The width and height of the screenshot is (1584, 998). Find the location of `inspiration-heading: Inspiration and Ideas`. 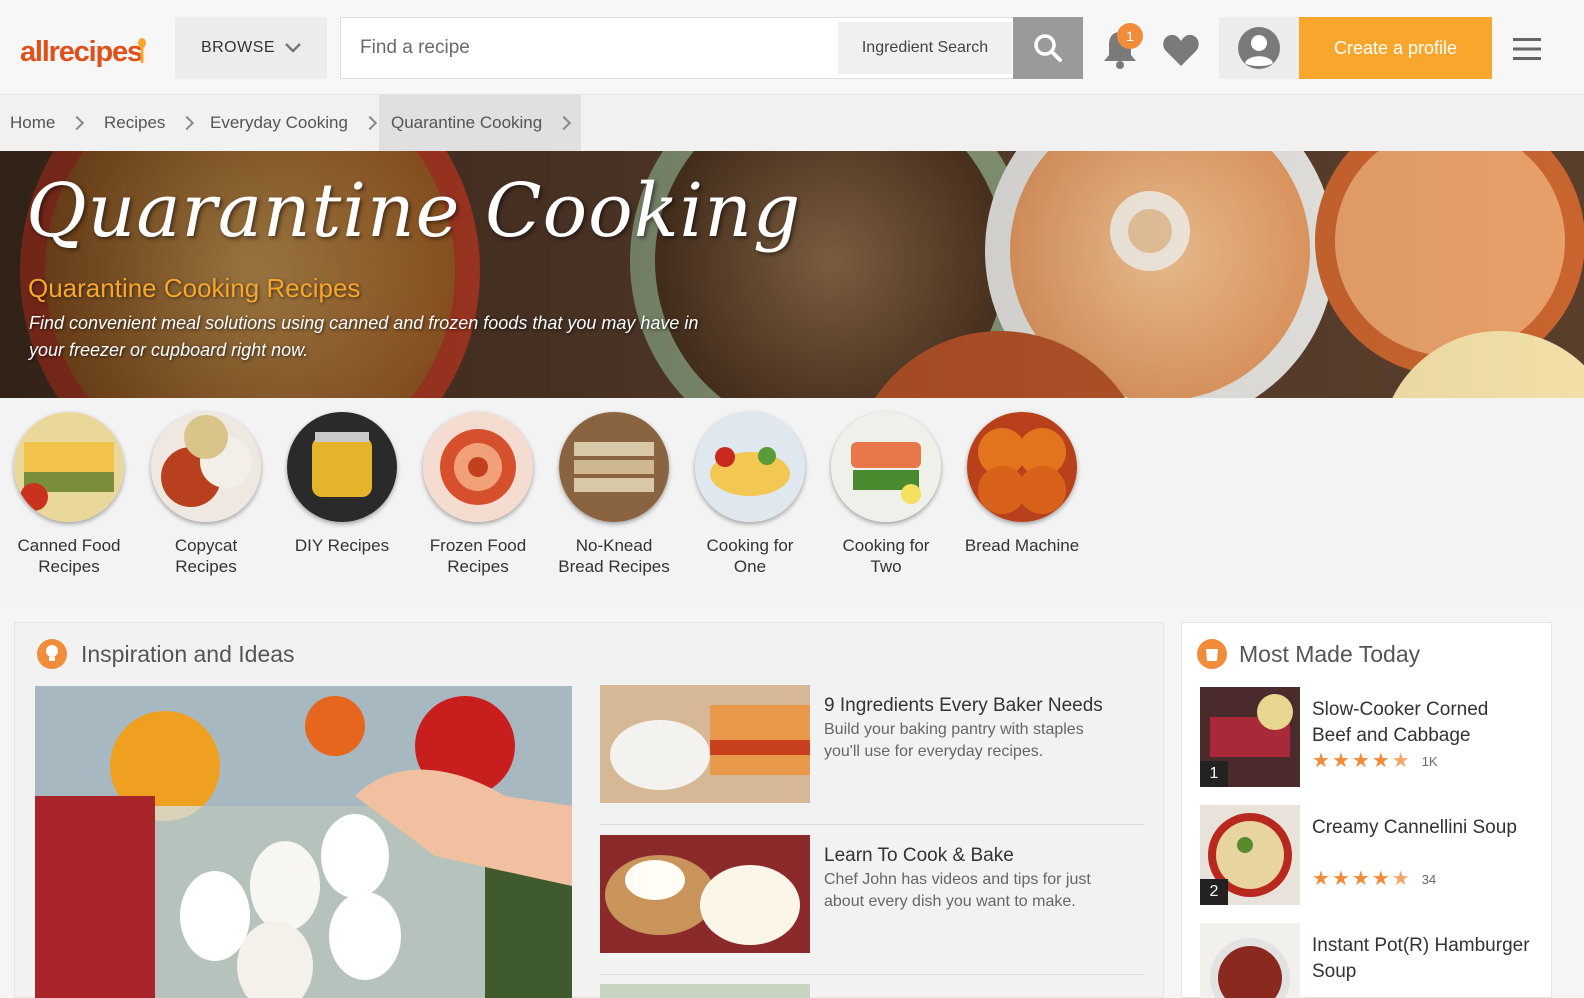

inspiration-heading: Inspiration and Ideas is located at coordinates (166, 654).